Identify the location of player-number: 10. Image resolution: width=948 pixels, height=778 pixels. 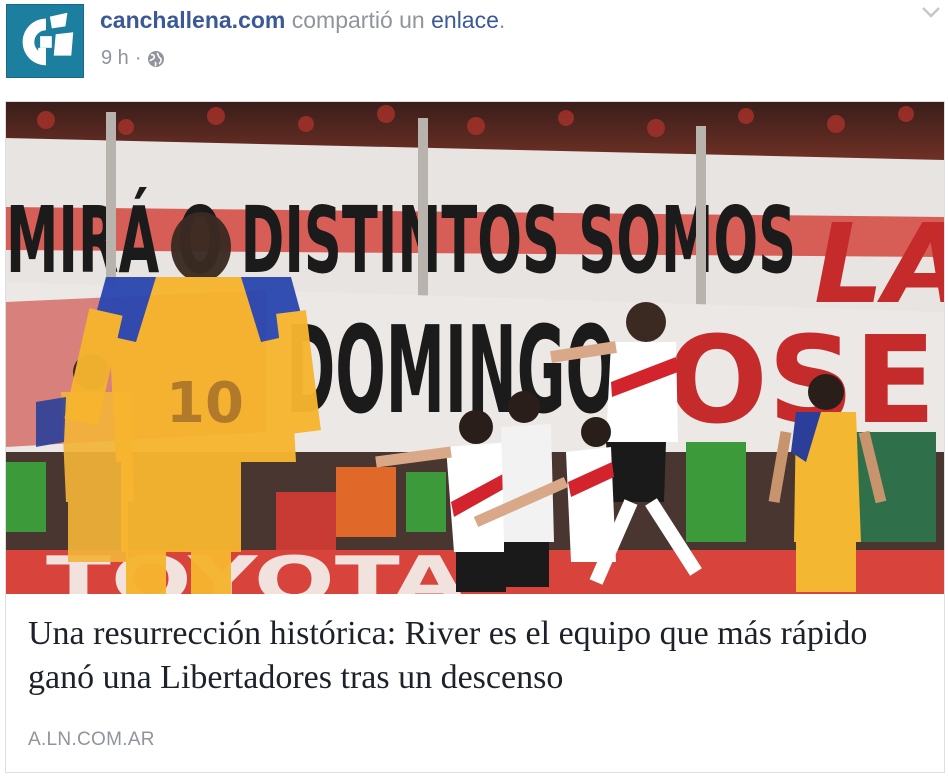
(205, 403).